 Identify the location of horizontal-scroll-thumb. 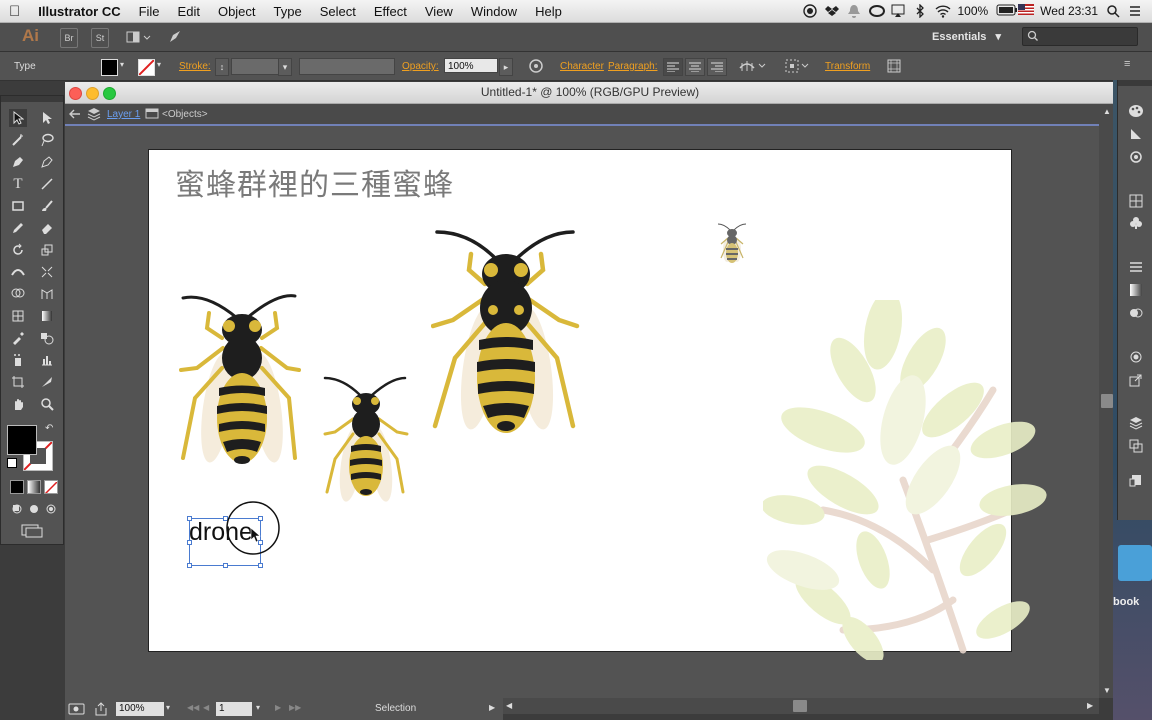
(800, 706).